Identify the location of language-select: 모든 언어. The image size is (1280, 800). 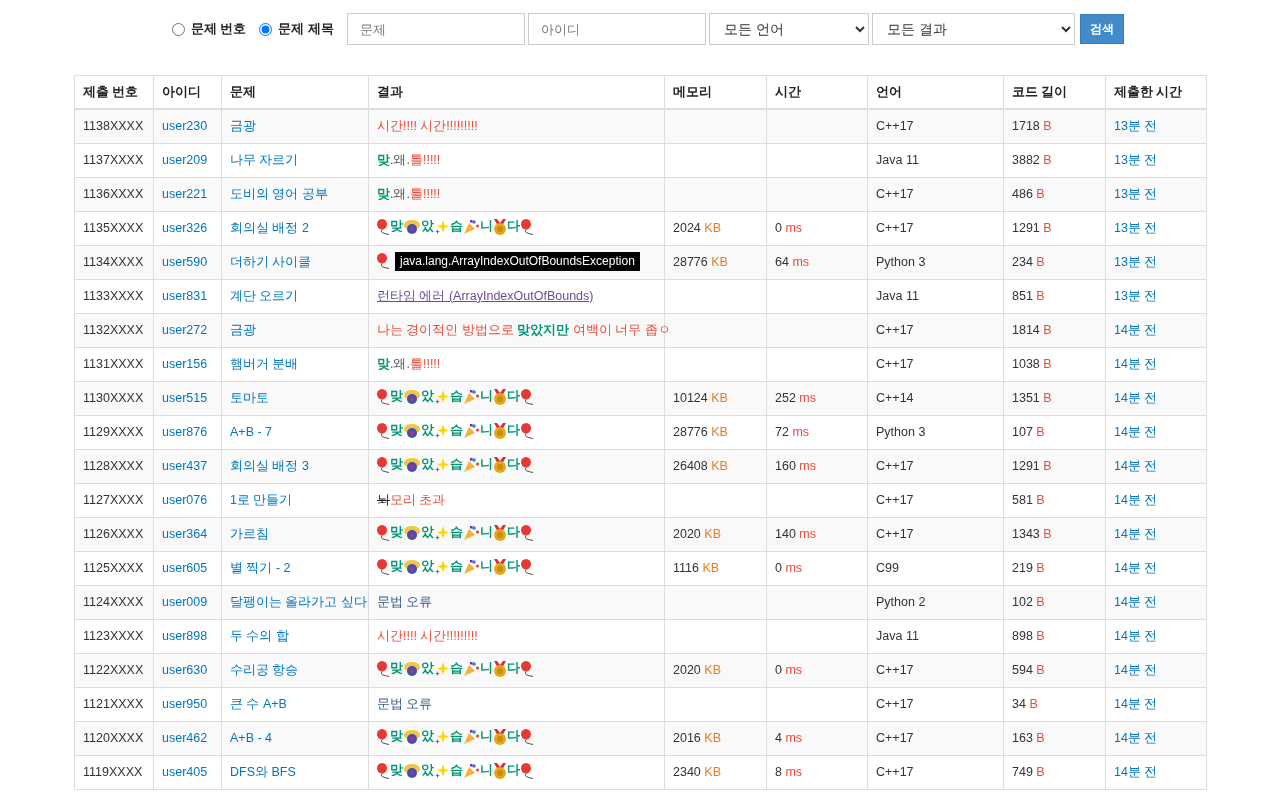
(788, 29).